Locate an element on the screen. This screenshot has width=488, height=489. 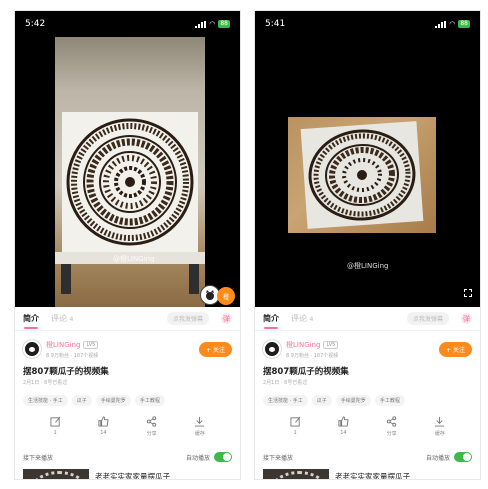
autoplay-control: 自动播放 is located at coordinates (449, 457).